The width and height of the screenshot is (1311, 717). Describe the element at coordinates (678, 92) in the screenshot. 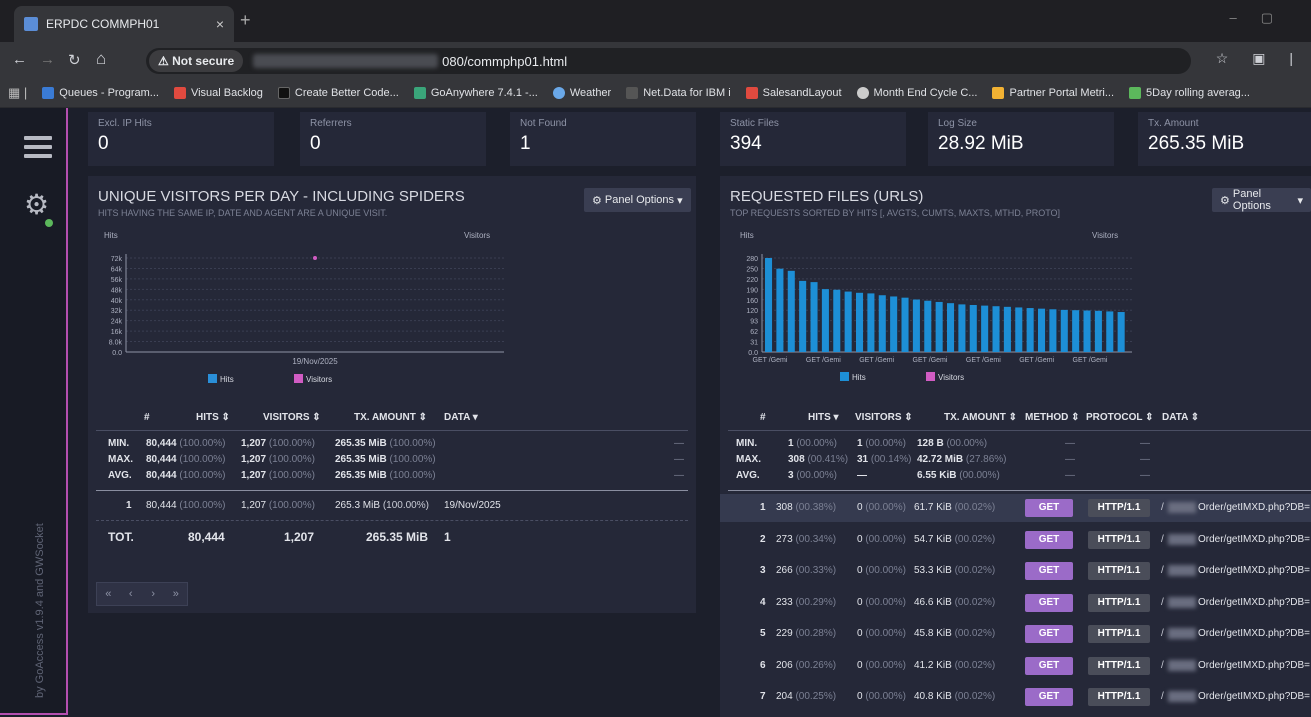

I see `bookmark-item: Net.Data for IBM i` at that location.